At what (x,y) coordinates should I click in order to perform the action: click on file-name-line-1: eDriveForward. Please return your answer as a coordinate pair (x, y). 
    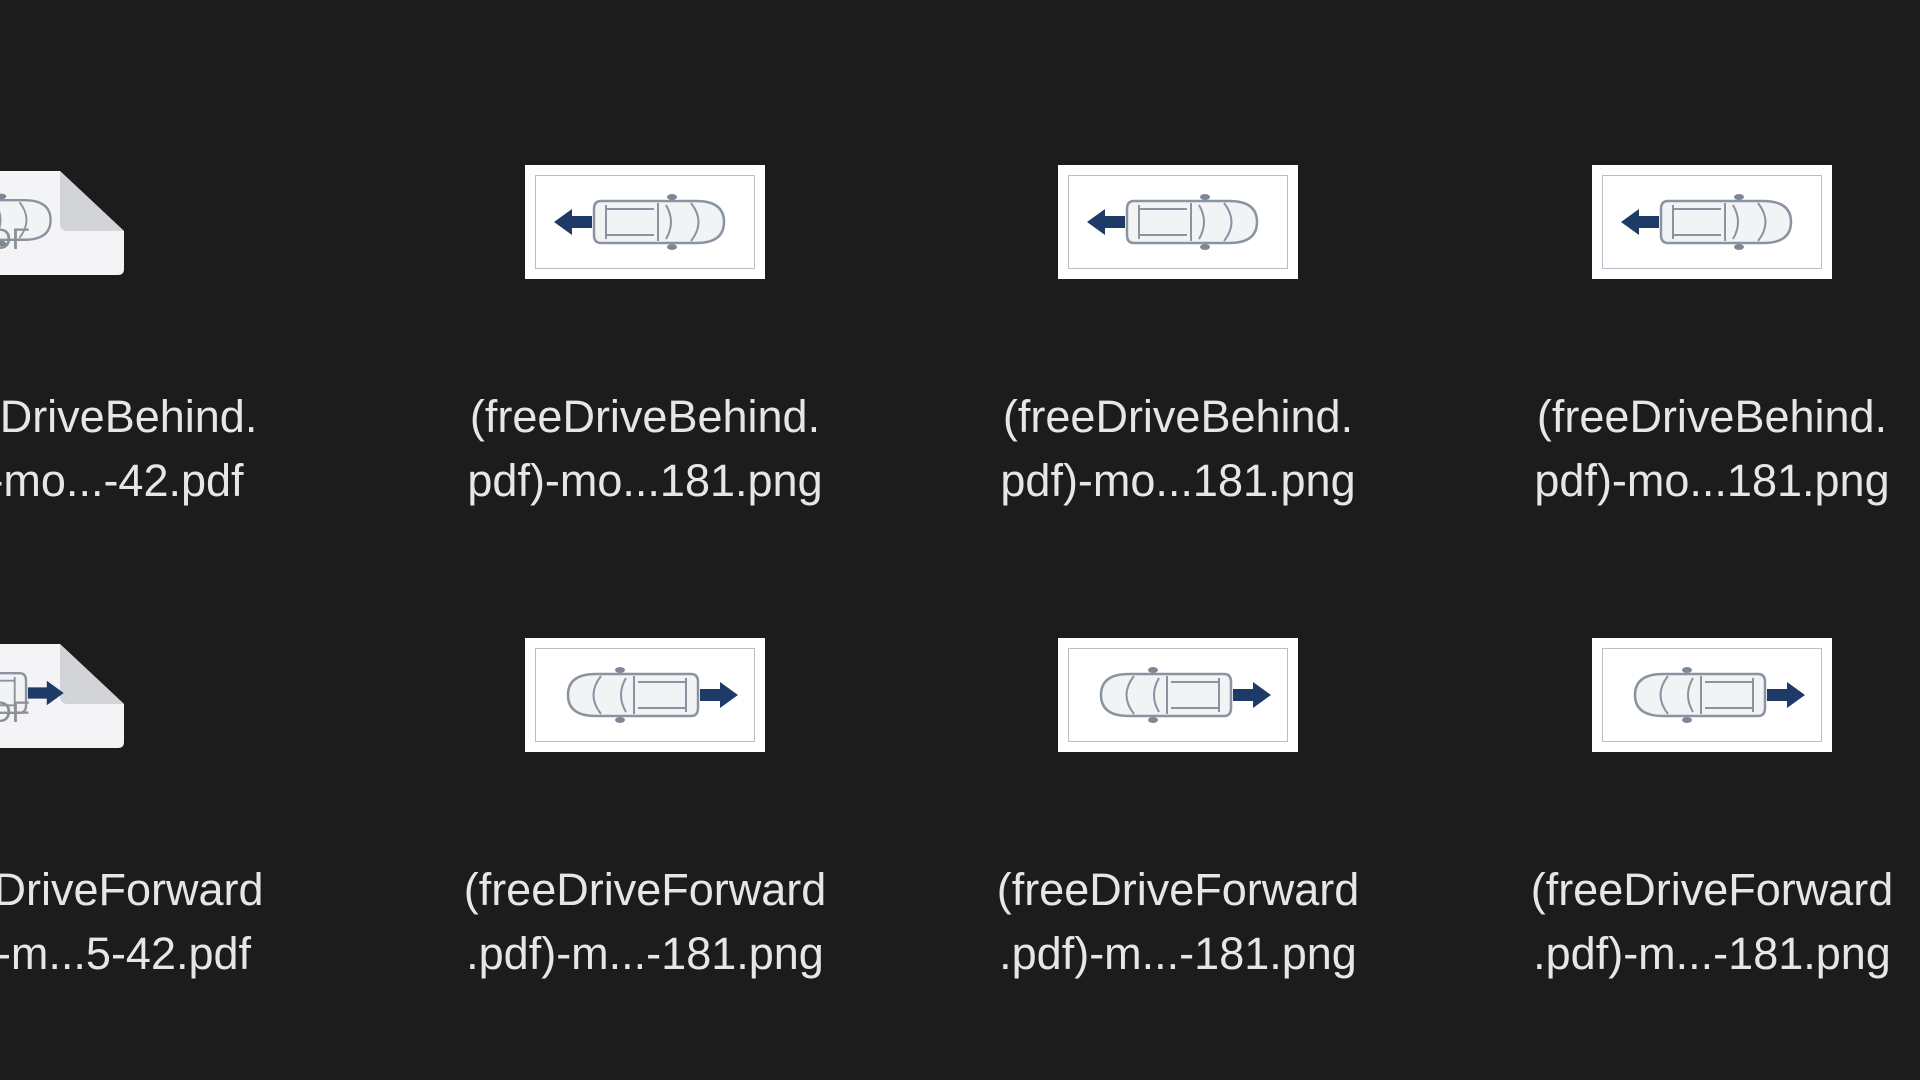
    Looking at the image, I should click on (132, 889).